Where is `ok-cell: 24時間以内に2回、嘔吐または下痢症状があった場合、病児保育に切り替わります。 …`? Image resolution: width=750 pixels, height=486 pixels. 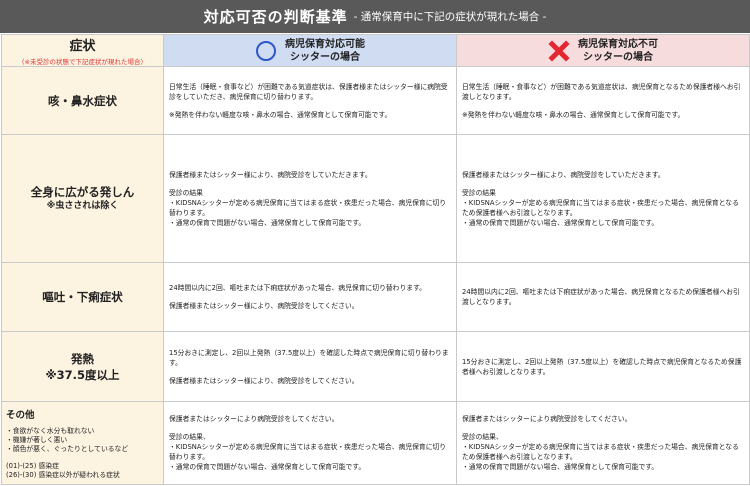
ok-cell: 24時間以内に2回、嘔吐または下痢症状があった場合、病児保育に切り替わります。 … is located at coordinates (310, 297).